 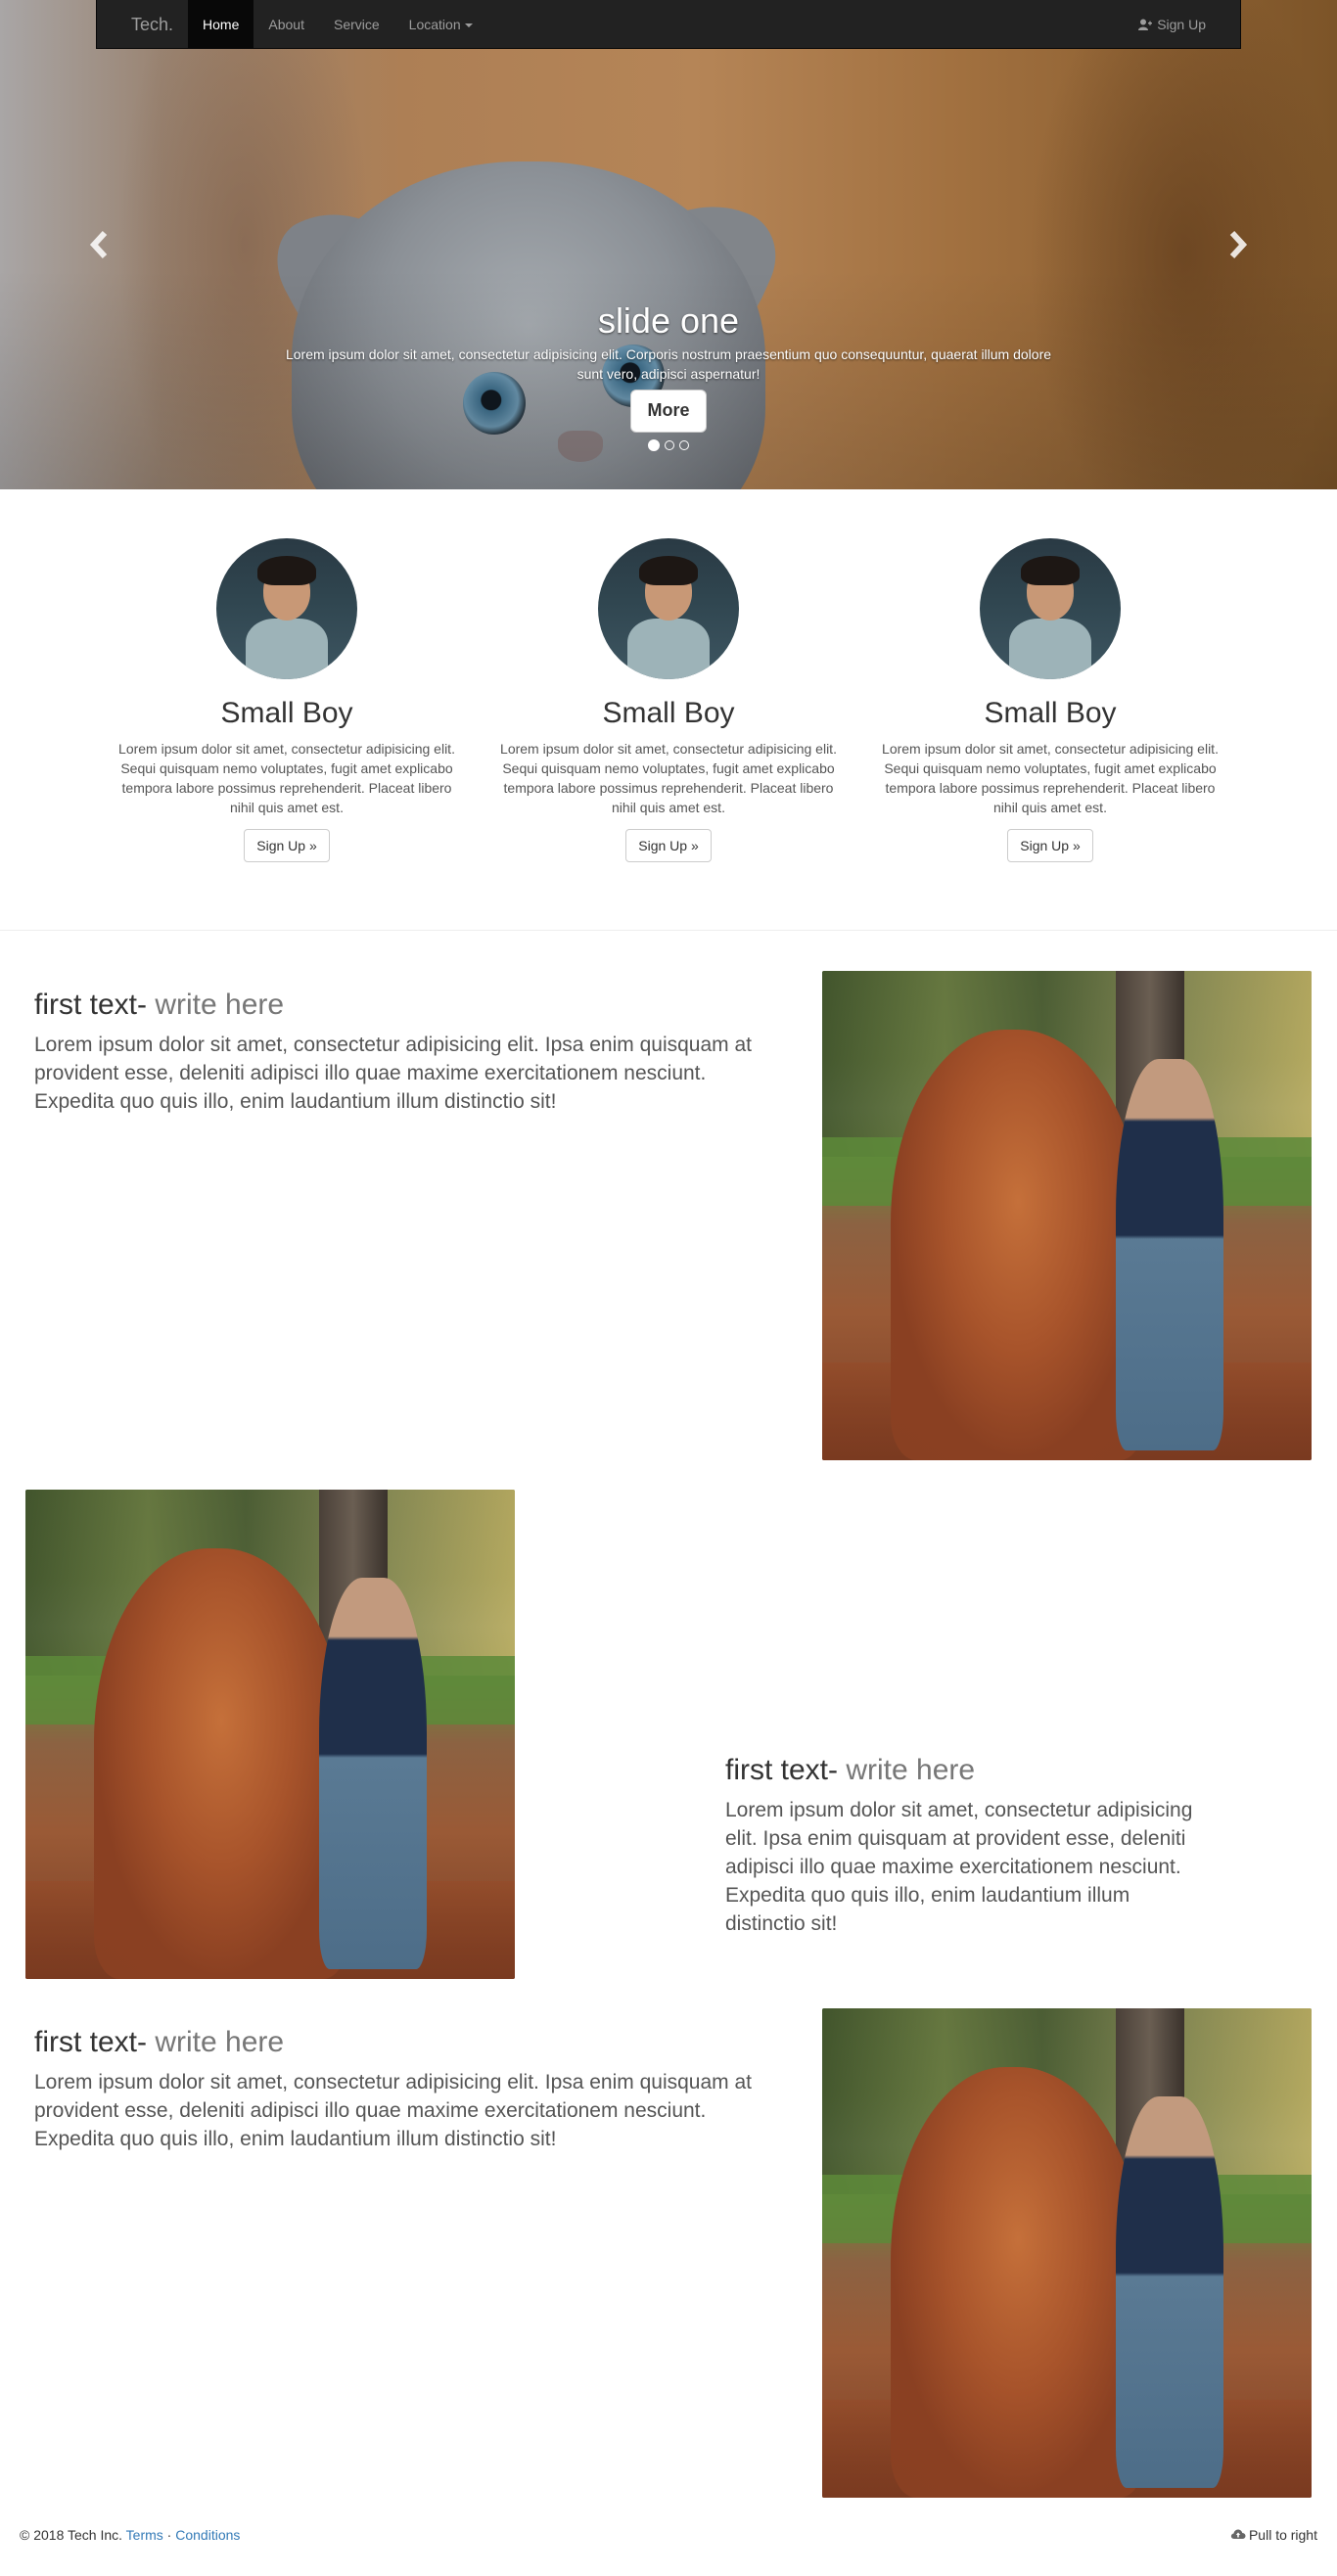 I want to click on signup-label: Sign Up, so click(x=1181, y=24).